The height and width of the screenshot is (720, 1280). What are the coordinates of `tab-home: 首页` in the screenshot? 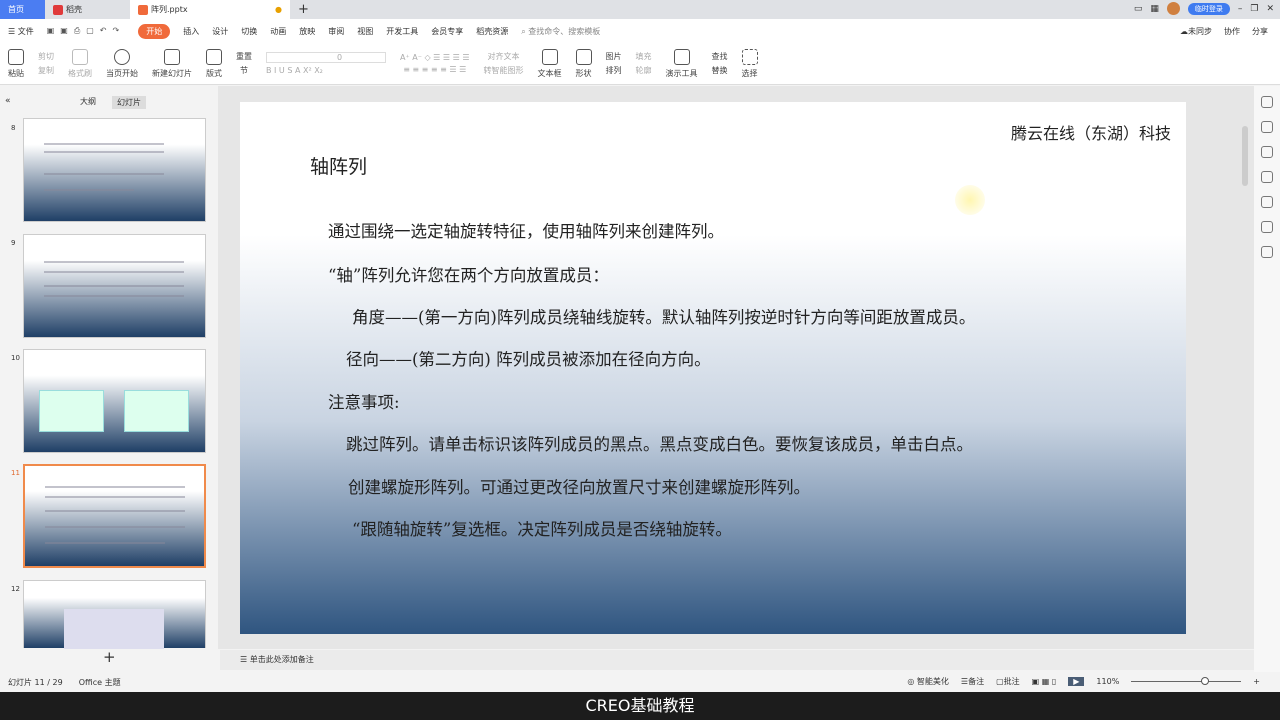 It's located at (22, 9).